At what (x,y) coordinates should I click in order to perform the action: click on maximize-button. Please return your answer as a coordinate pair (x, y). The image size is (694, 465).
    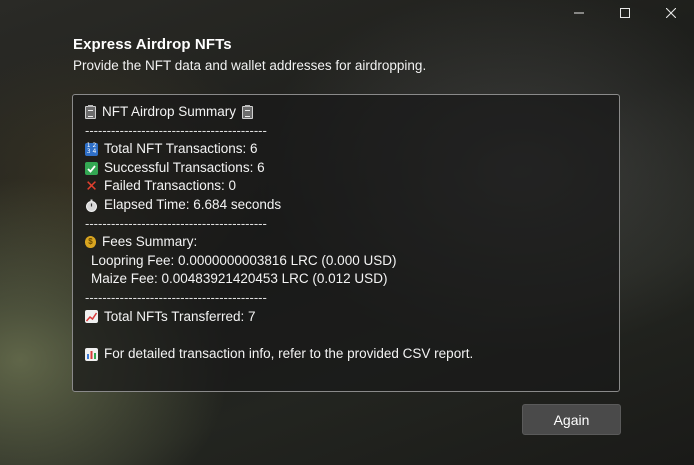
    Looking at the image, I should click on (625, 13).